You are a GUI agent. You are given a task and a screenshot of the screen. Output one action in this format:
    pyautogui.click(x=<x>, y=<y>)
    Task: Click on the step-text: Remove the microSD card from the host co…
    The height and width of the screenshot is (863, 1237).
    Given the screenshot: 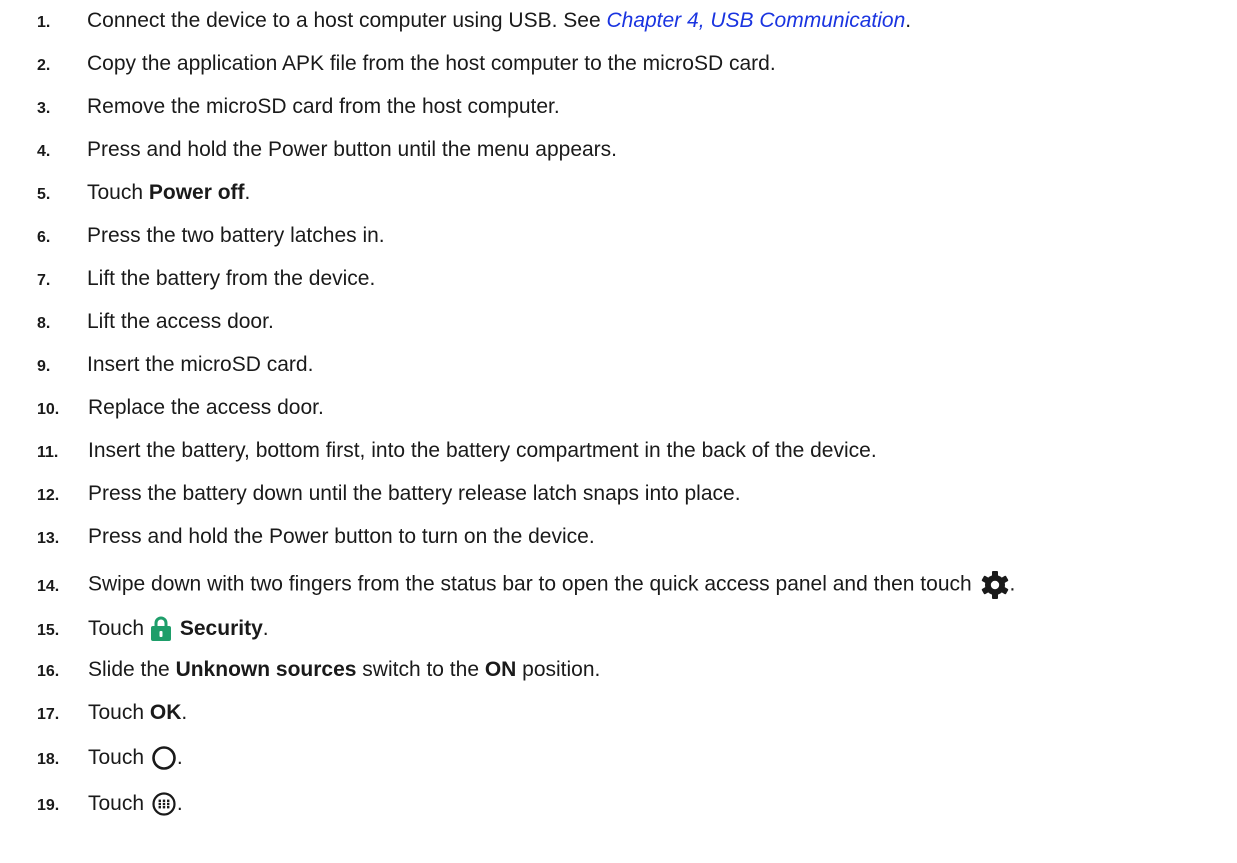 What is the action you would take?
    pyautogui.click(x=323, y=106)
    